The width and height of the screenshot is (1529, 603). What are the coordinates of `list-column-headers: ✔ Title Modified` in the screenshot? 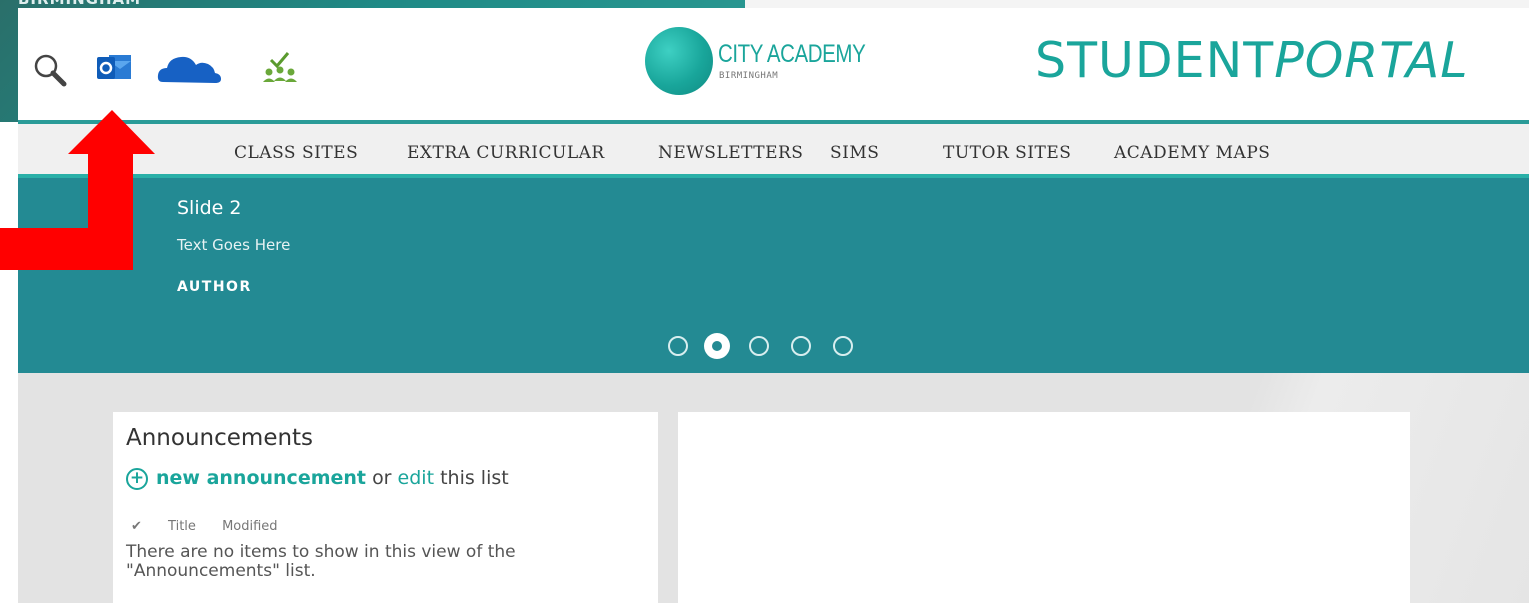 It's located at (215, 526).